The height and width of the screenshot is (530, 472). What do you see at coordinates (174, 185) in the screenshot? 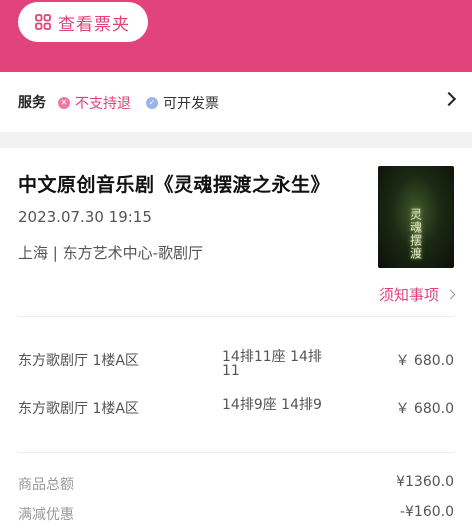
I see `show-title: 中文原创音乐剧《灵魂摆渡之永生》` at bounding box center [174, 185].